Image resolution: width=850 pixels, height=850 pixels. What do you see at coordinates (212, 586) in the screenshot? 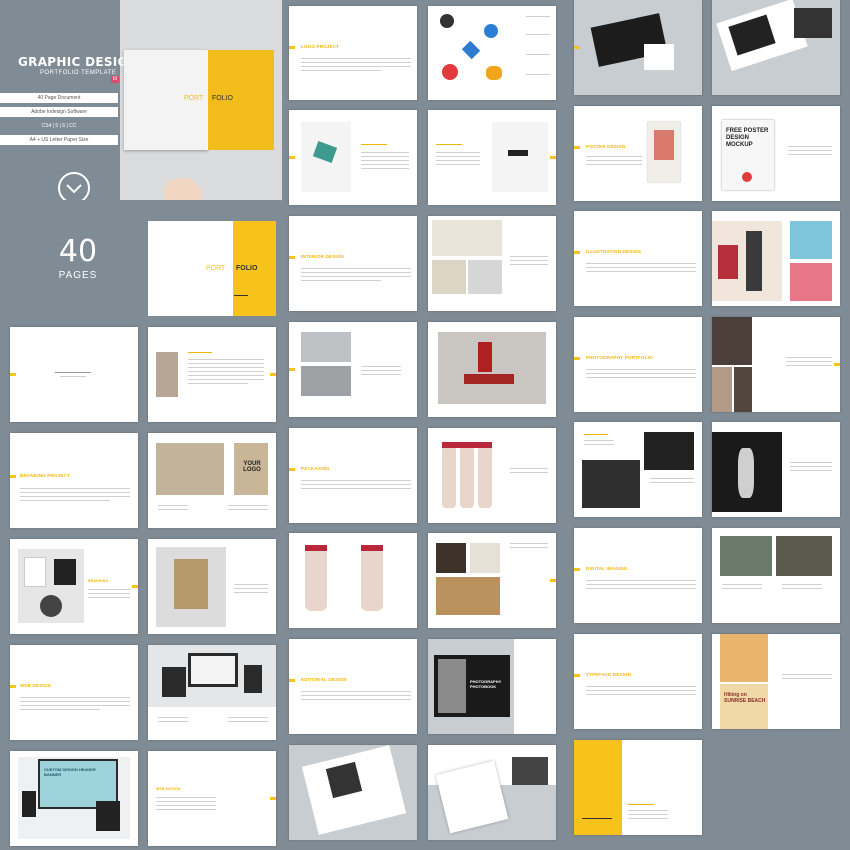
I see `page-notebook` at bounding box center [212, 586].